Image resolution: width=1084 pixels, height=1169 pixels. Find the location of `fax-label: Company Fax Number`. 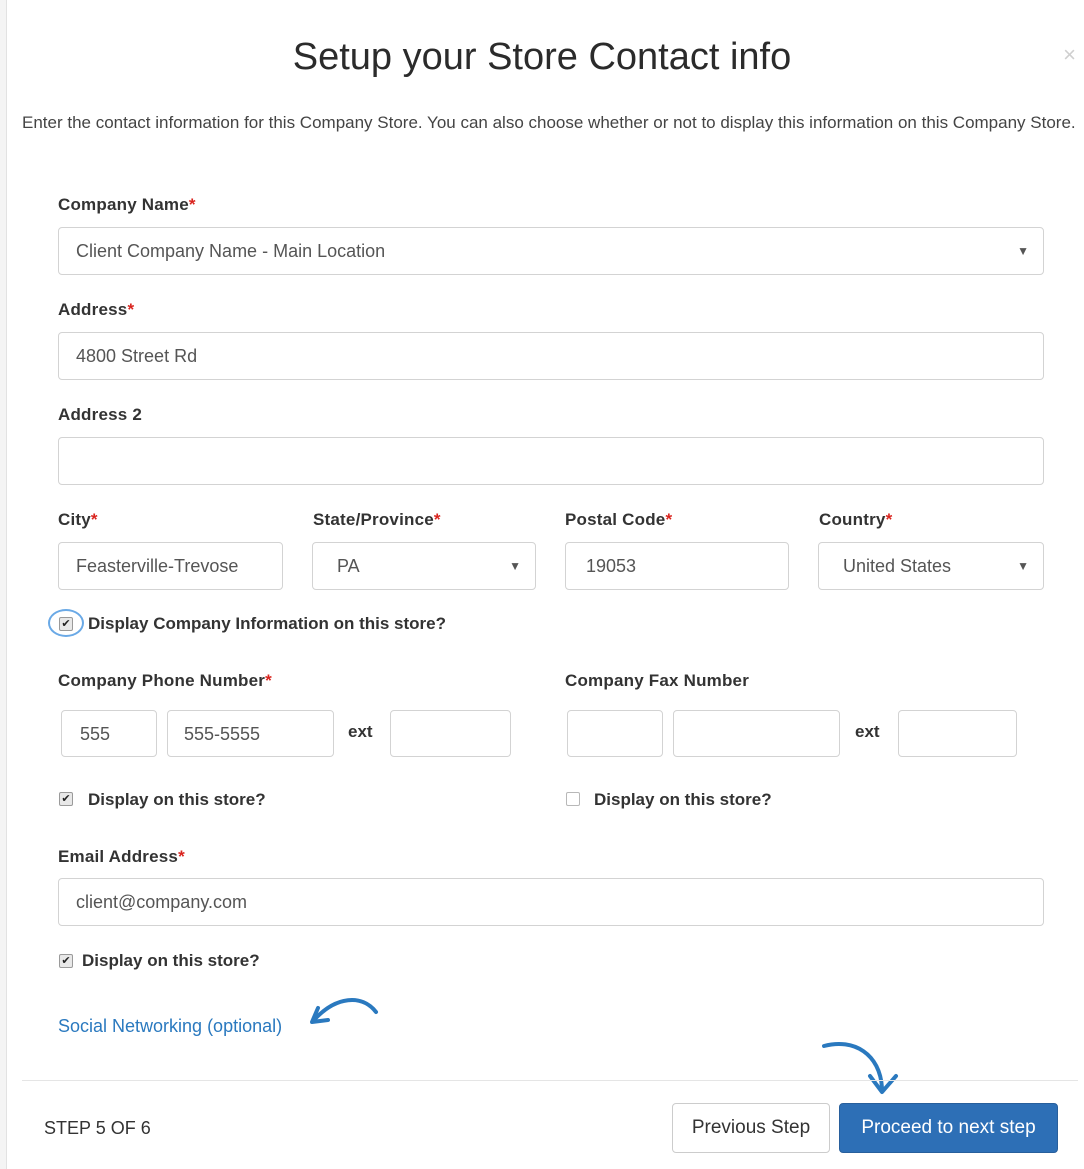

fax-label: Company Fax Number is located at coordinates (657, 680).